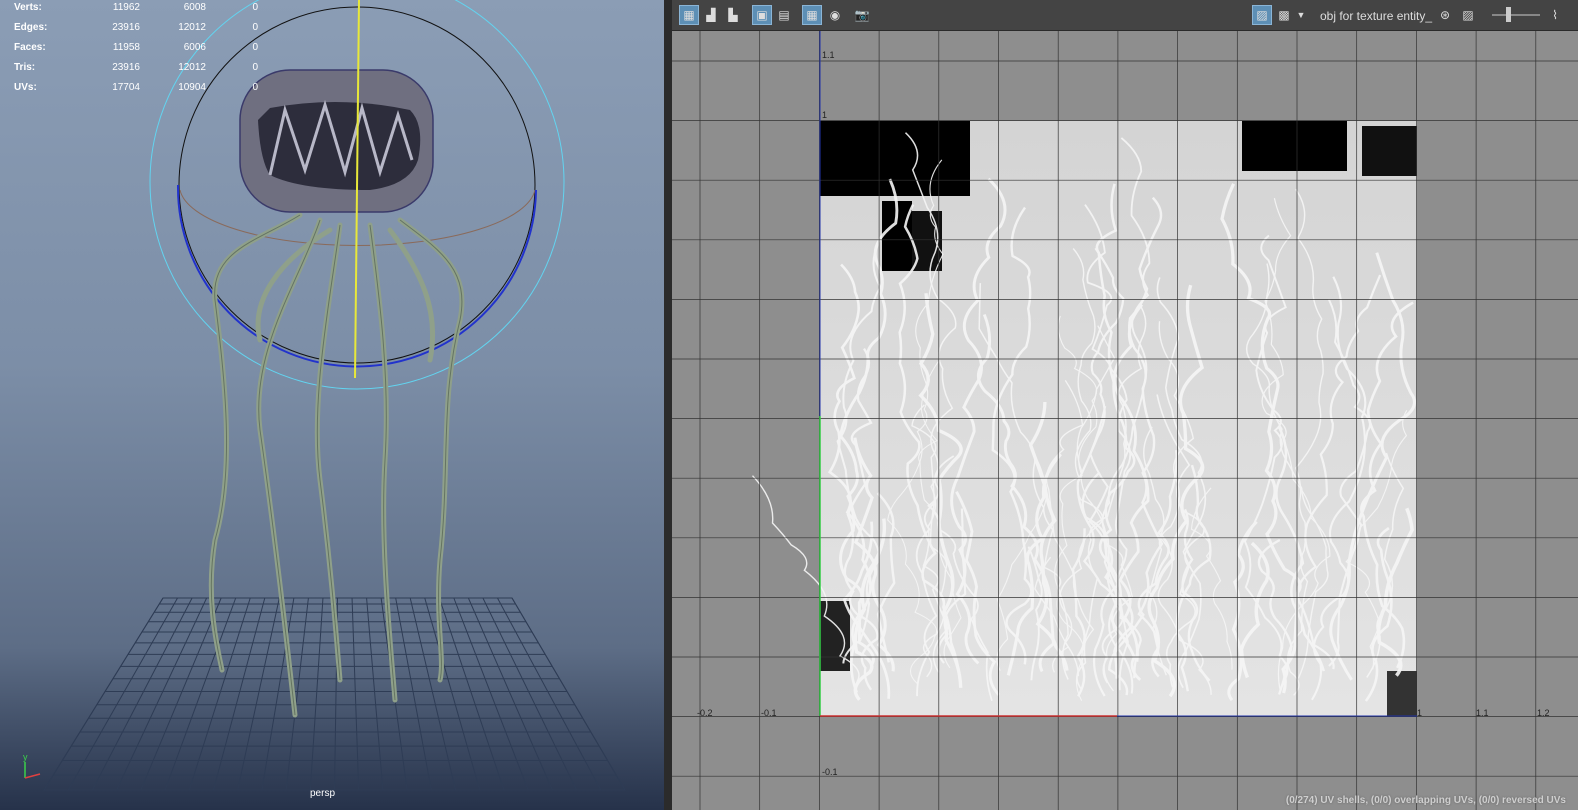 This screenshot has width=1578, height=810. What do you see at coordinates (192, 87) in the screenshot?
I see `hud-v2: 10904` at bounding box center [192, 87].